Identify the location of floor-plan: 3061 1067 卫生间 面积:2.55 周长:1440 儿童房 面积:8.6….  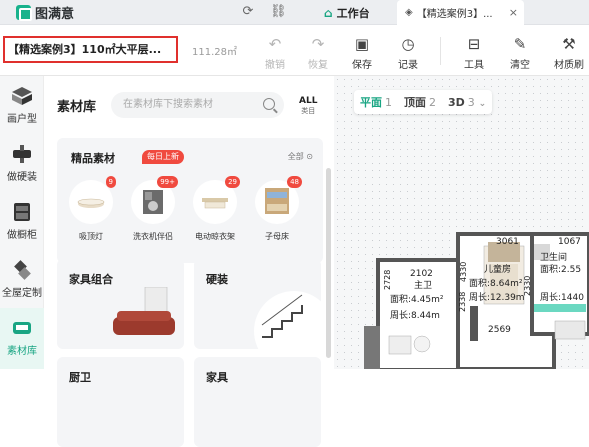
(476, 300).